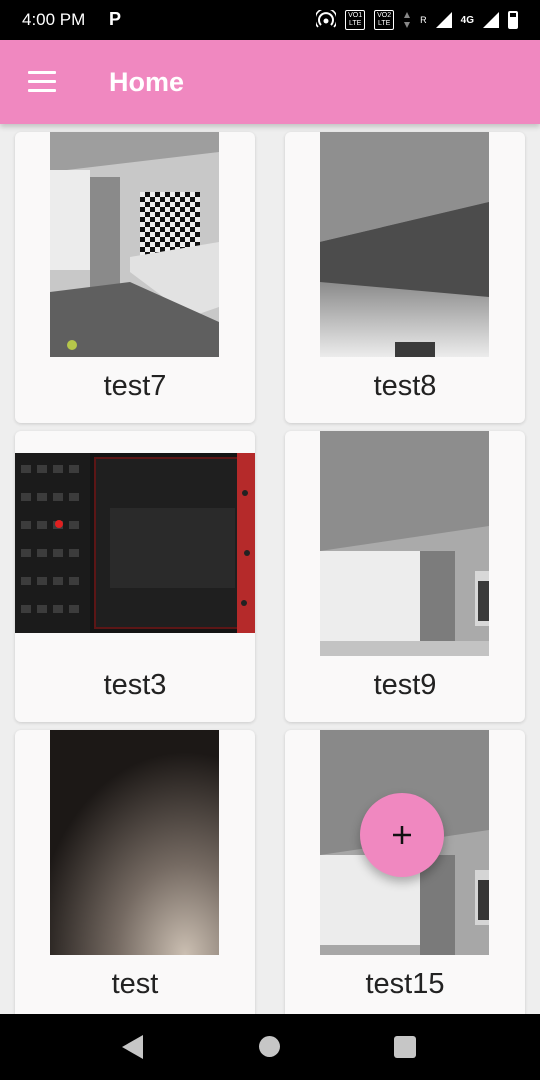  What do you see at coordinates (132, 1047) in the screenshot?
I see `back-icon` at bounding box center [132, 1047].